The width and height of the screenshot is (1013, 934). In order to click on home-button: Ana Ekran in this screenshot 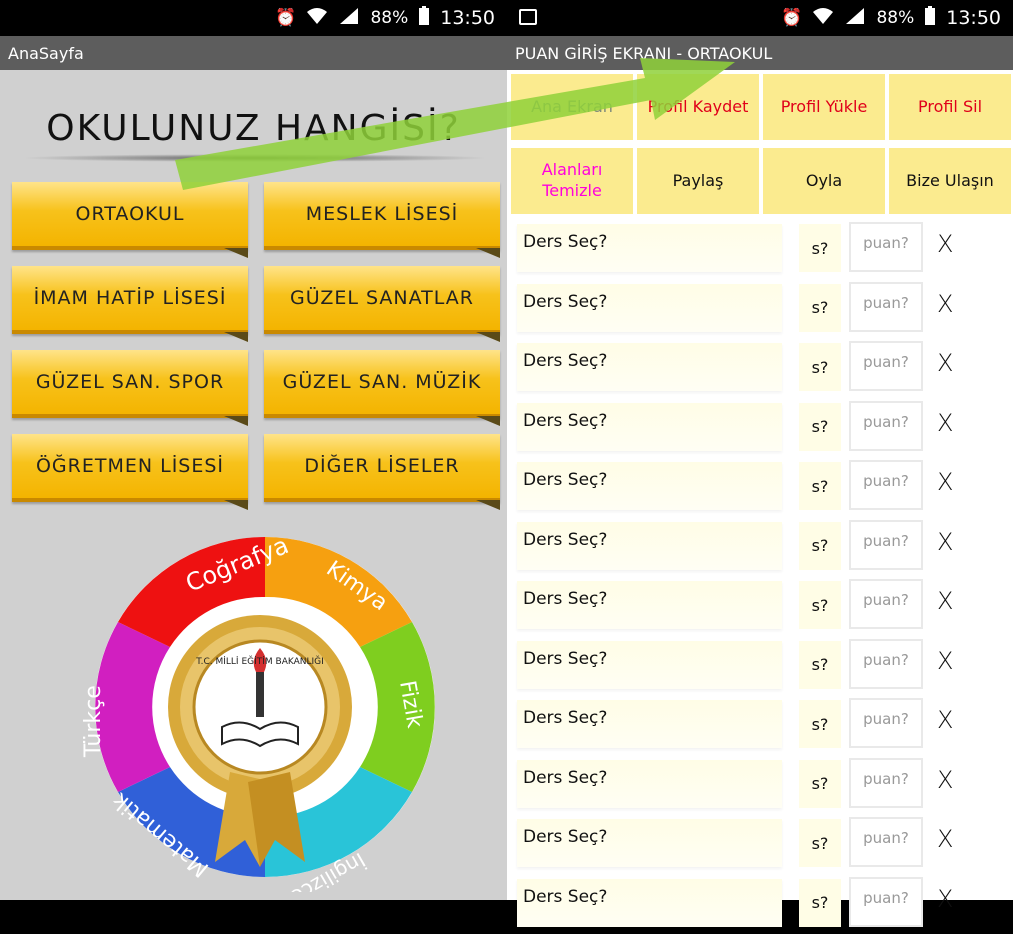, I will do `click(572, 107)`.